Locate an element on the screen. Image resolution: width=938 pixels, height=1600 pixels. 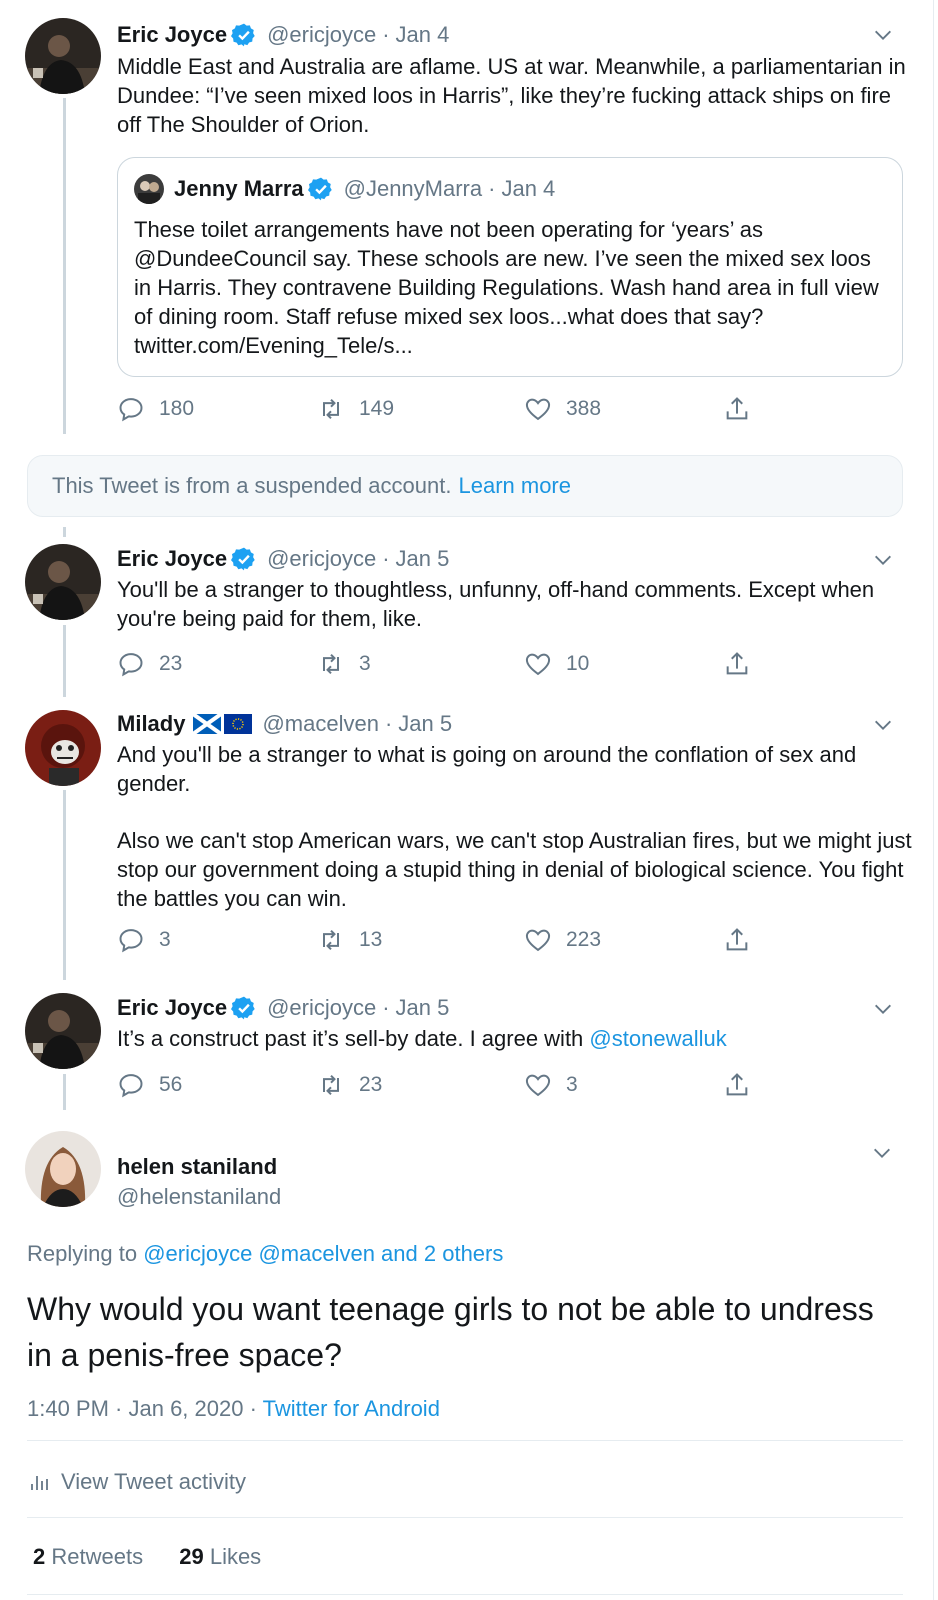
retweet-count: 149 is located at coordinates (377, 408).